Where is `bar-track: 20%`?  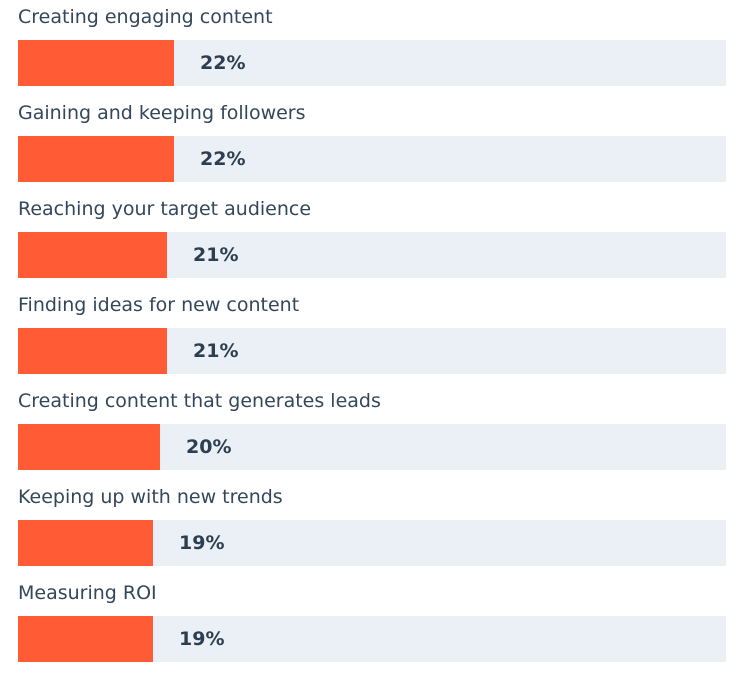
bar-track: 20% is located at coordinates (372, 447).